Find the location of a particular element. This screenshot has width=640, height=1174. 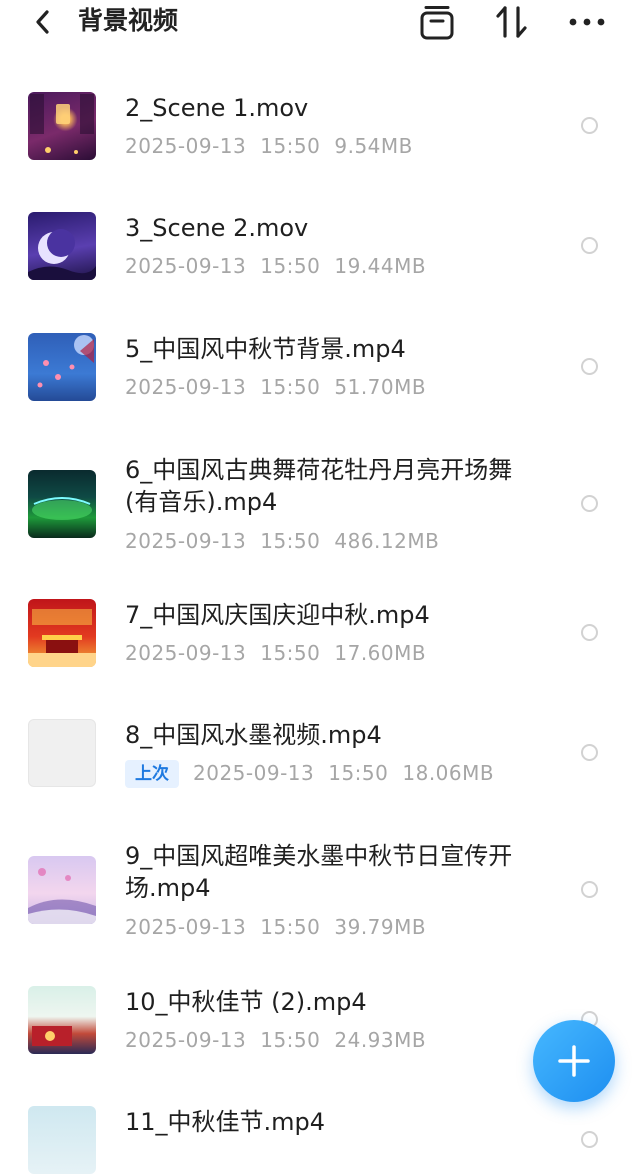

file-name: 9_中国风超唯美水墨中秋节日宣传开场.mp4 is located at coordinates (319, 872).